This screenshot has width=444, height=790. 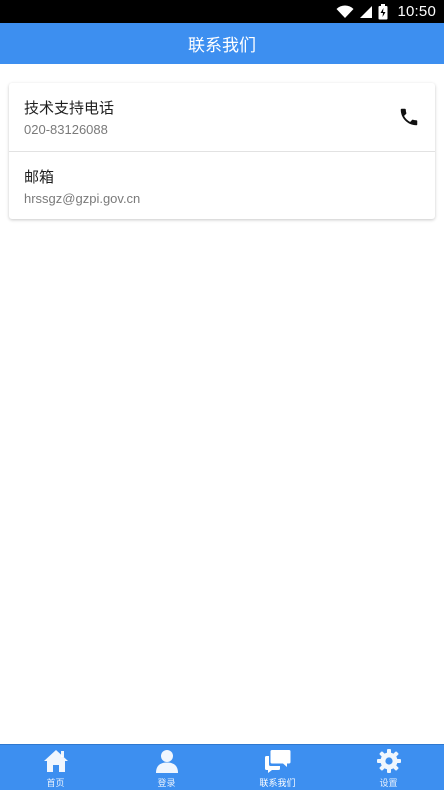 What do you see at coordinates (166, 784) in the screenshot?
I see `nav-label: 登录` at bounding box center [166, 784].